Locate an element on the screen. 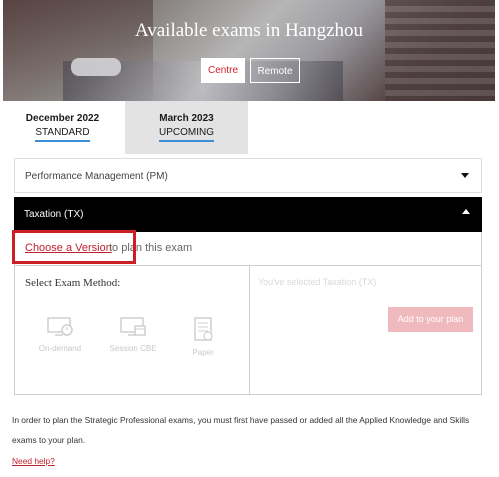 The width and height of the screenshot is (499, 477). method-on-demand: On-demand is located at coordinates (60, 334).